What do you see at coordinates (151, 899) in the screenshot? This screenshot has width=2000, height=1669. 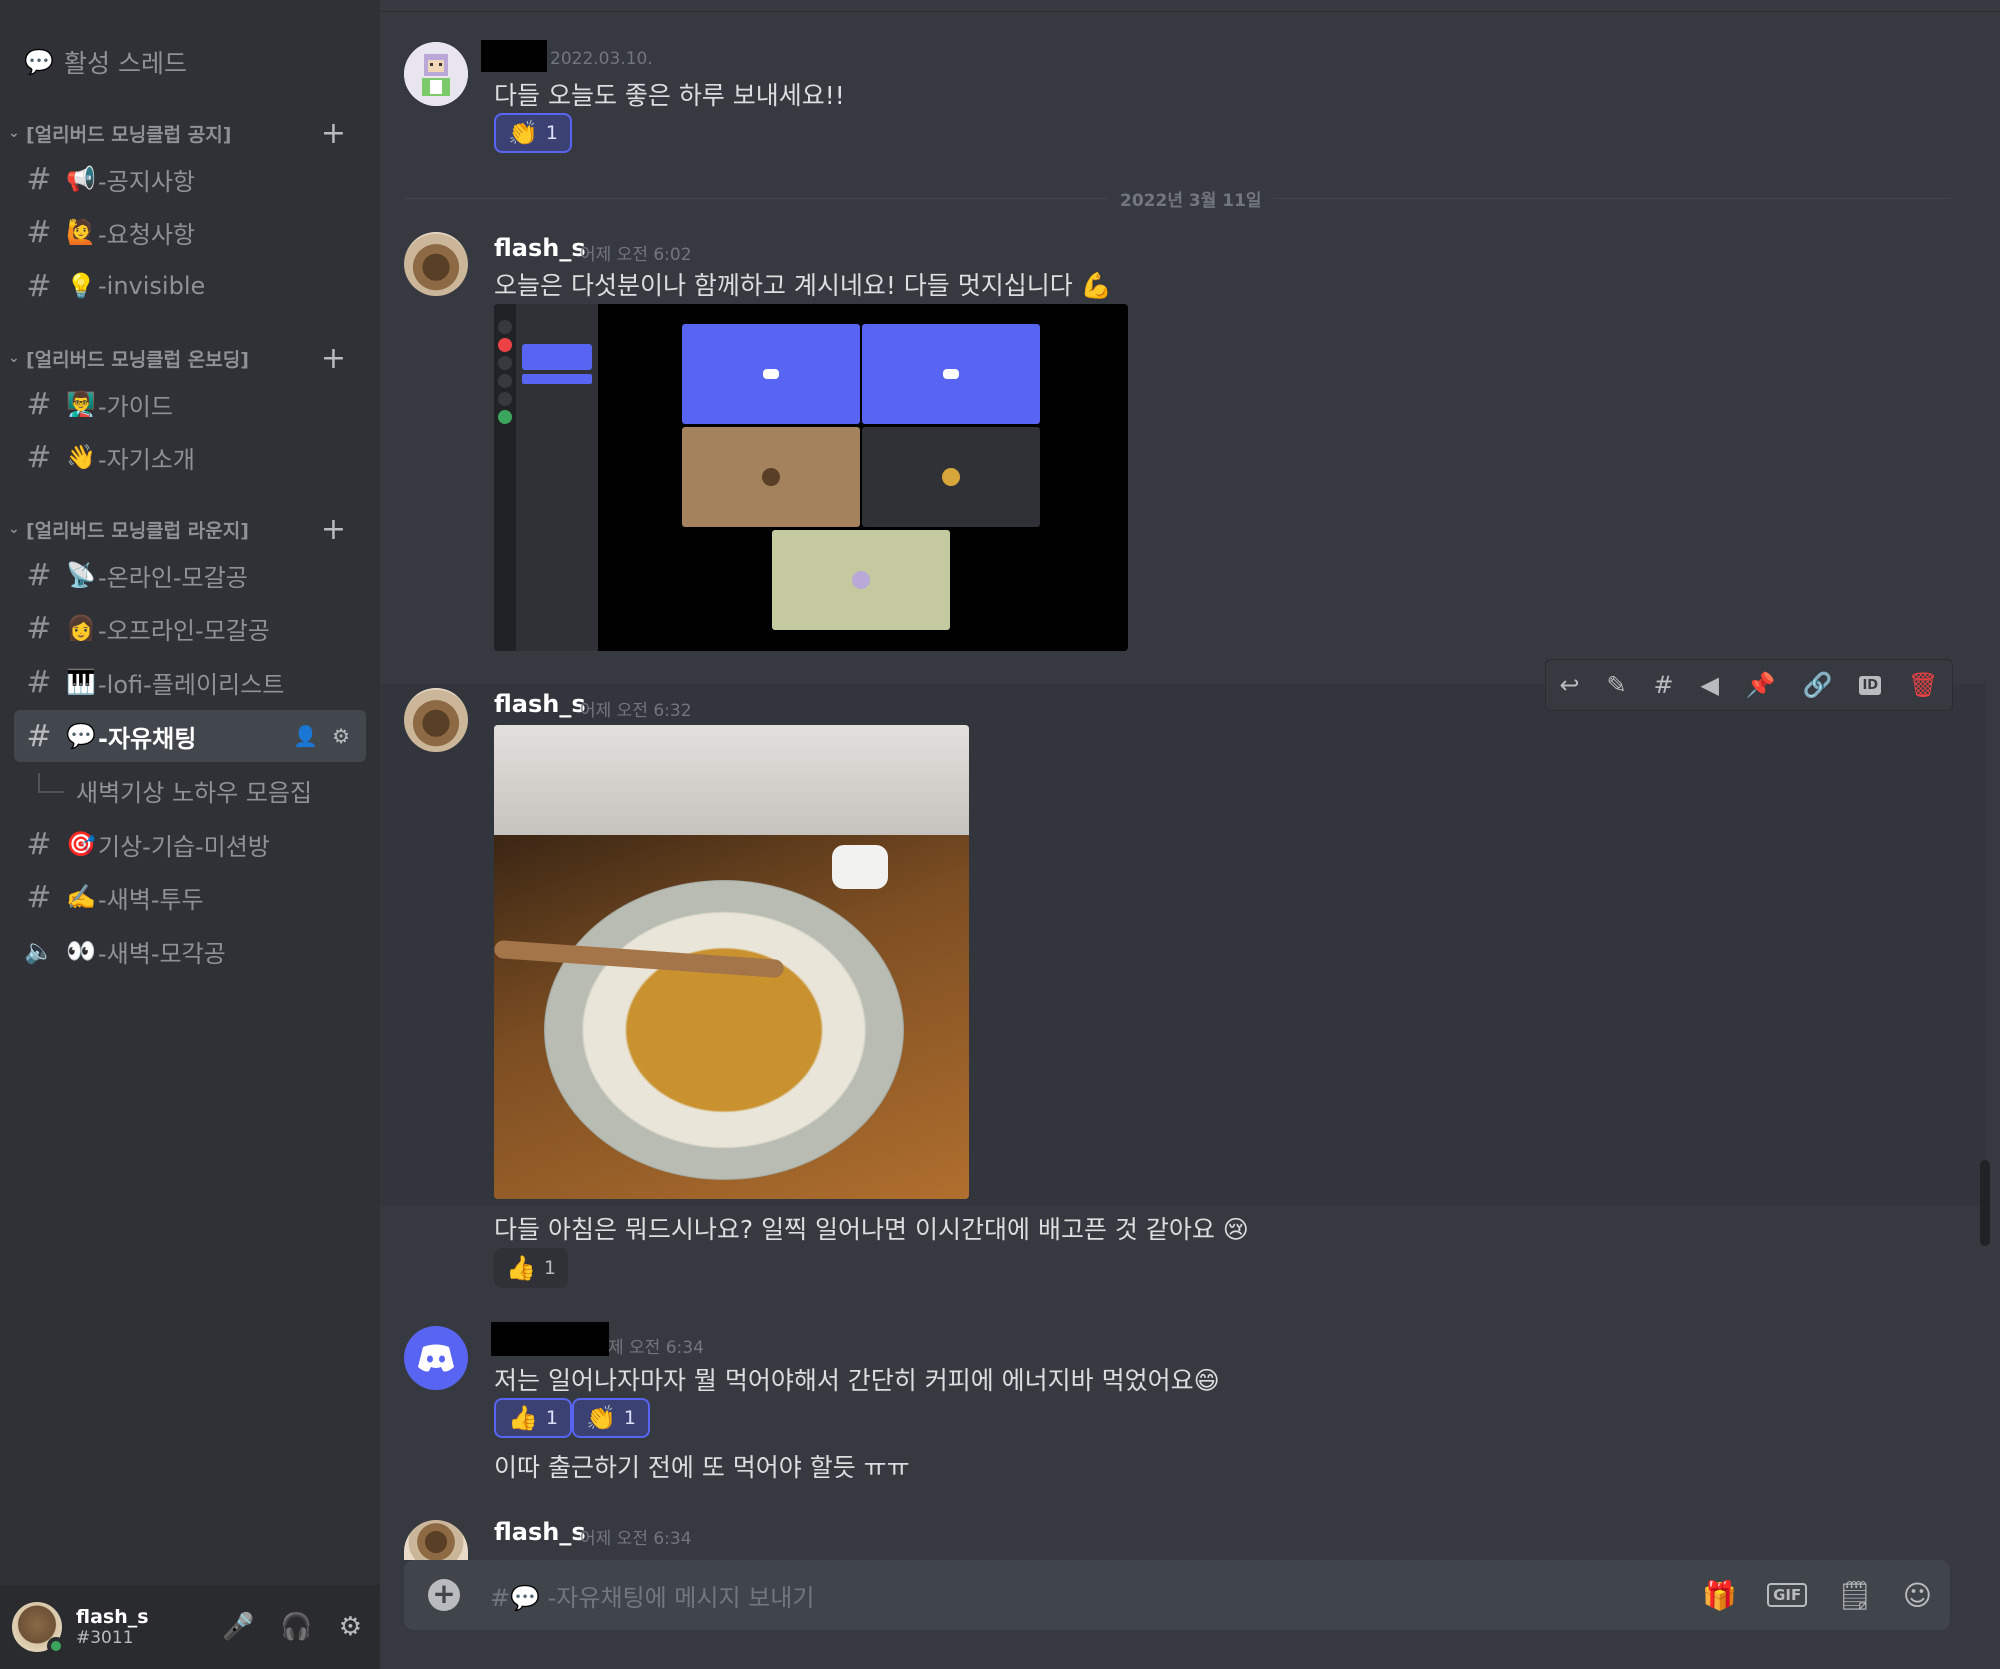 I see `channel-label: -새벽-투두` at bounding box center [151, 899].